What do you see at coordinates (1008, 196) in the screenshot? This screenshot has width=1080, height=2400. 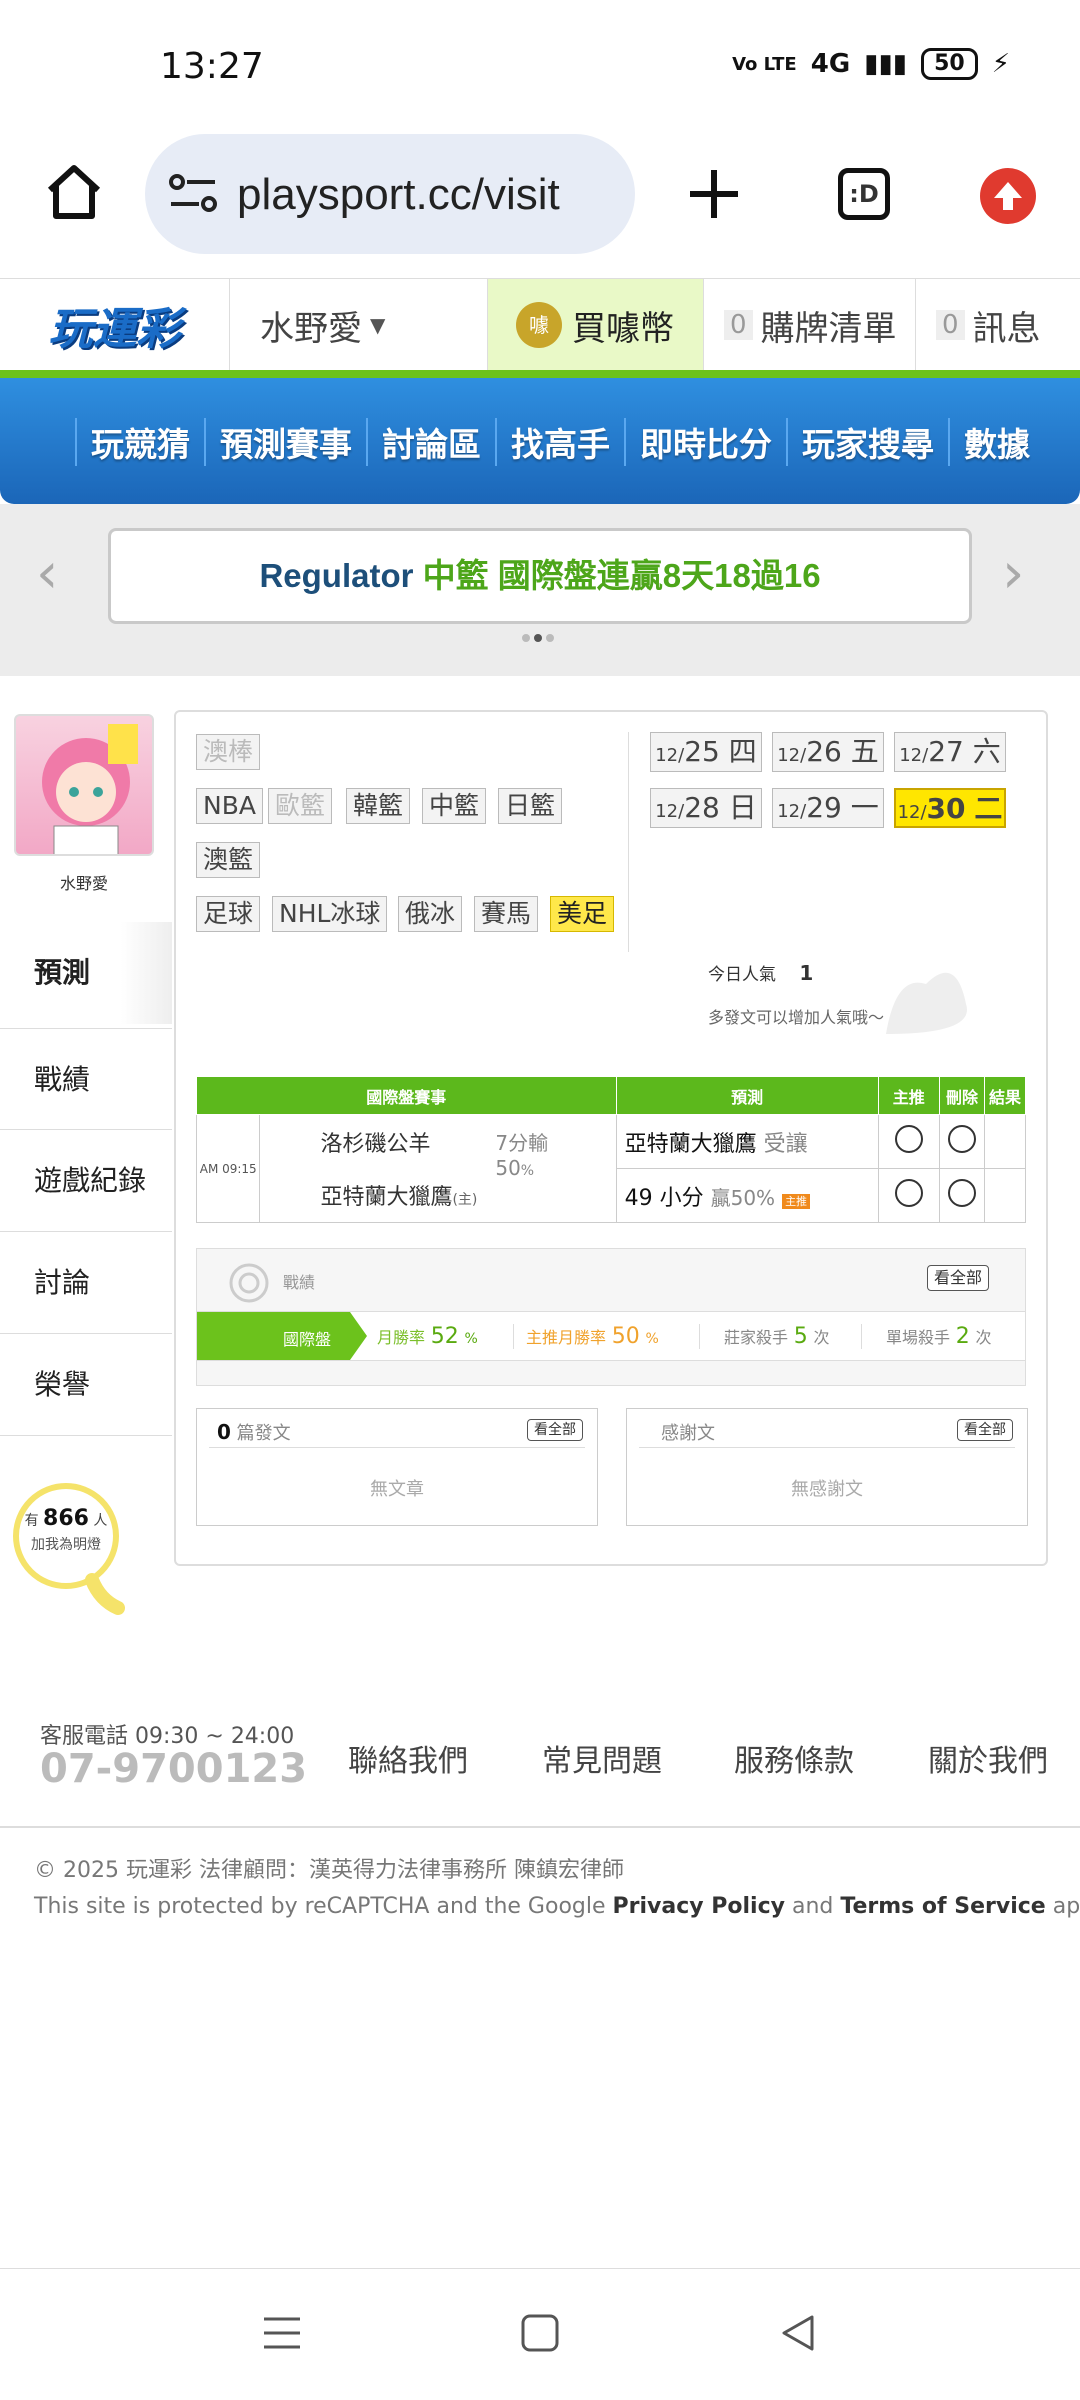 I see `update-icon` at bounding box center [1008, 196].